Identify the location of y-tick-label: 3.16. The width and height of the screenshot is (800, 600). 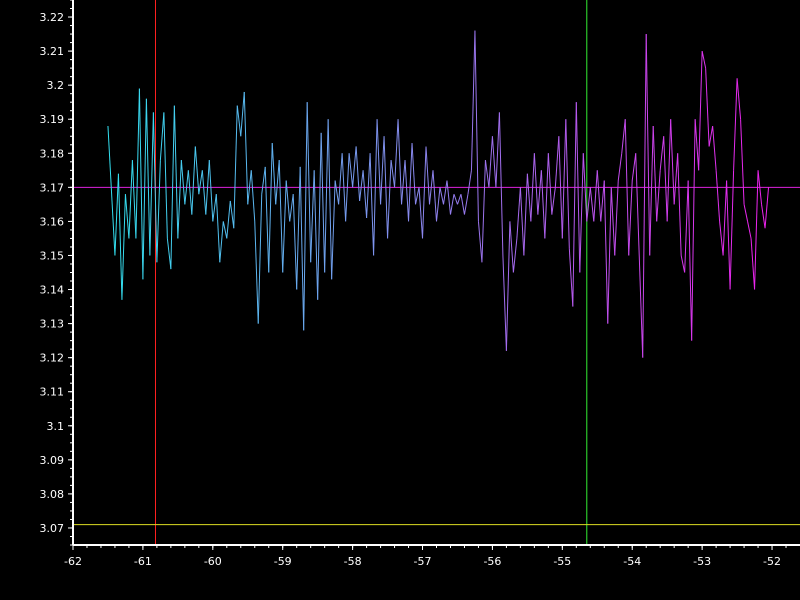
(52, 221).